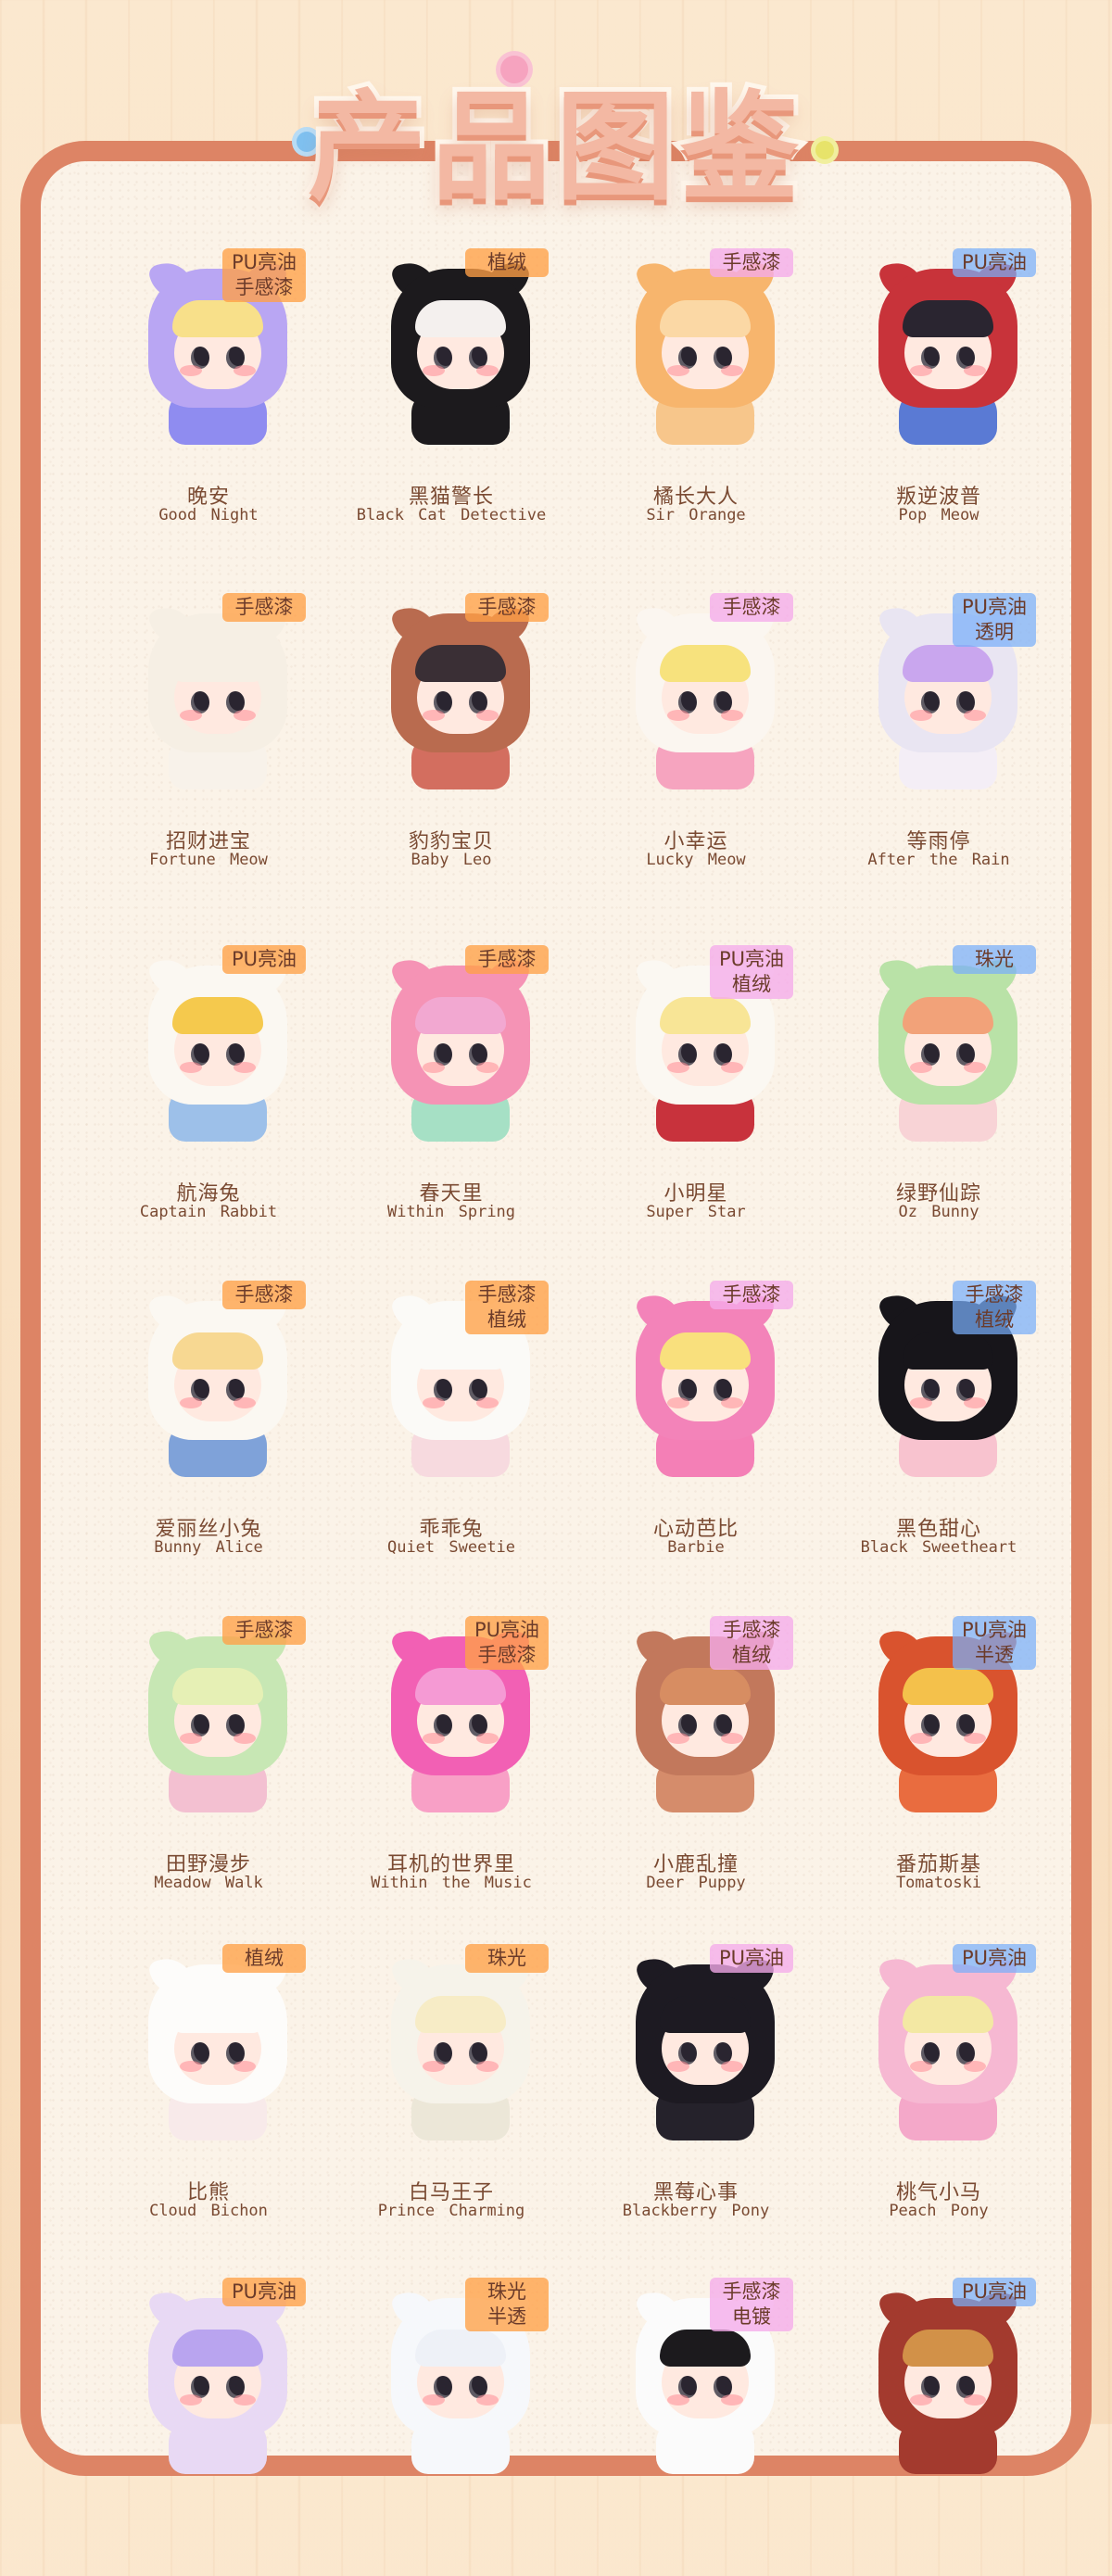 Image resolution: width=1112 pixels, height=2576 pixels. What do you see at coordinates (208, 394) in the screenshot?
I see `product-card: PU亮油 手感漆 晚安 Good Night` at bounding box center [208, 394].